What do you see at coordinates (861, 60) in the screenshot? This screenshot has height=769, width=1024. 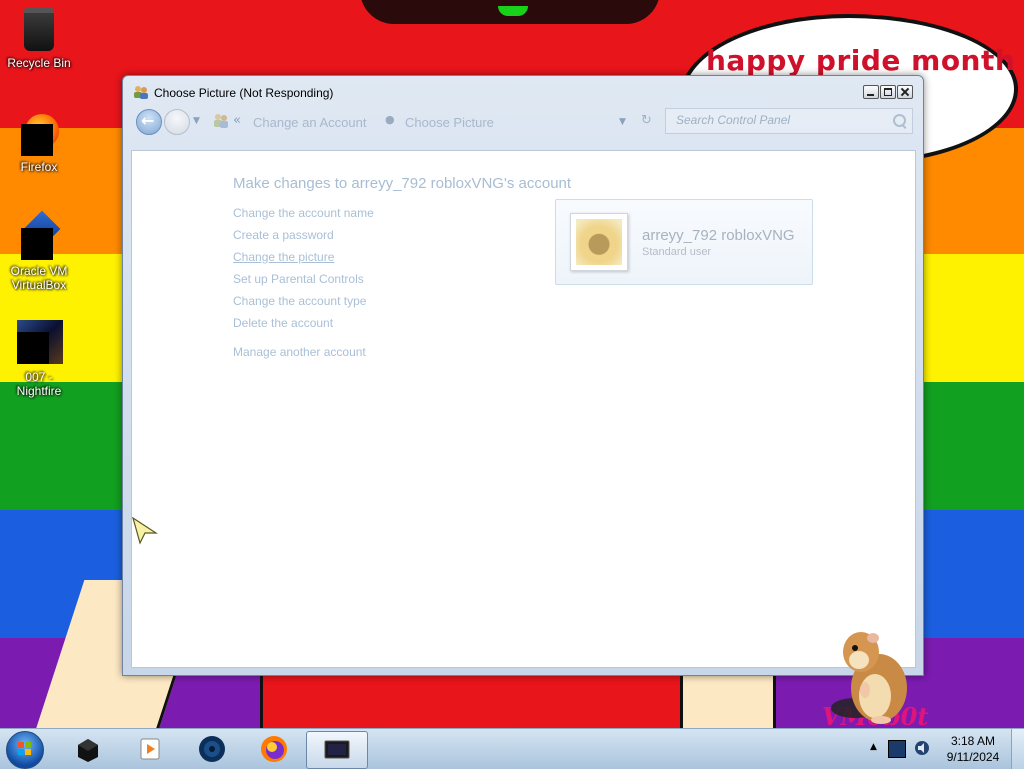 I see `speech-bubble-text: happy pride month` at bounding box center [861, 60].